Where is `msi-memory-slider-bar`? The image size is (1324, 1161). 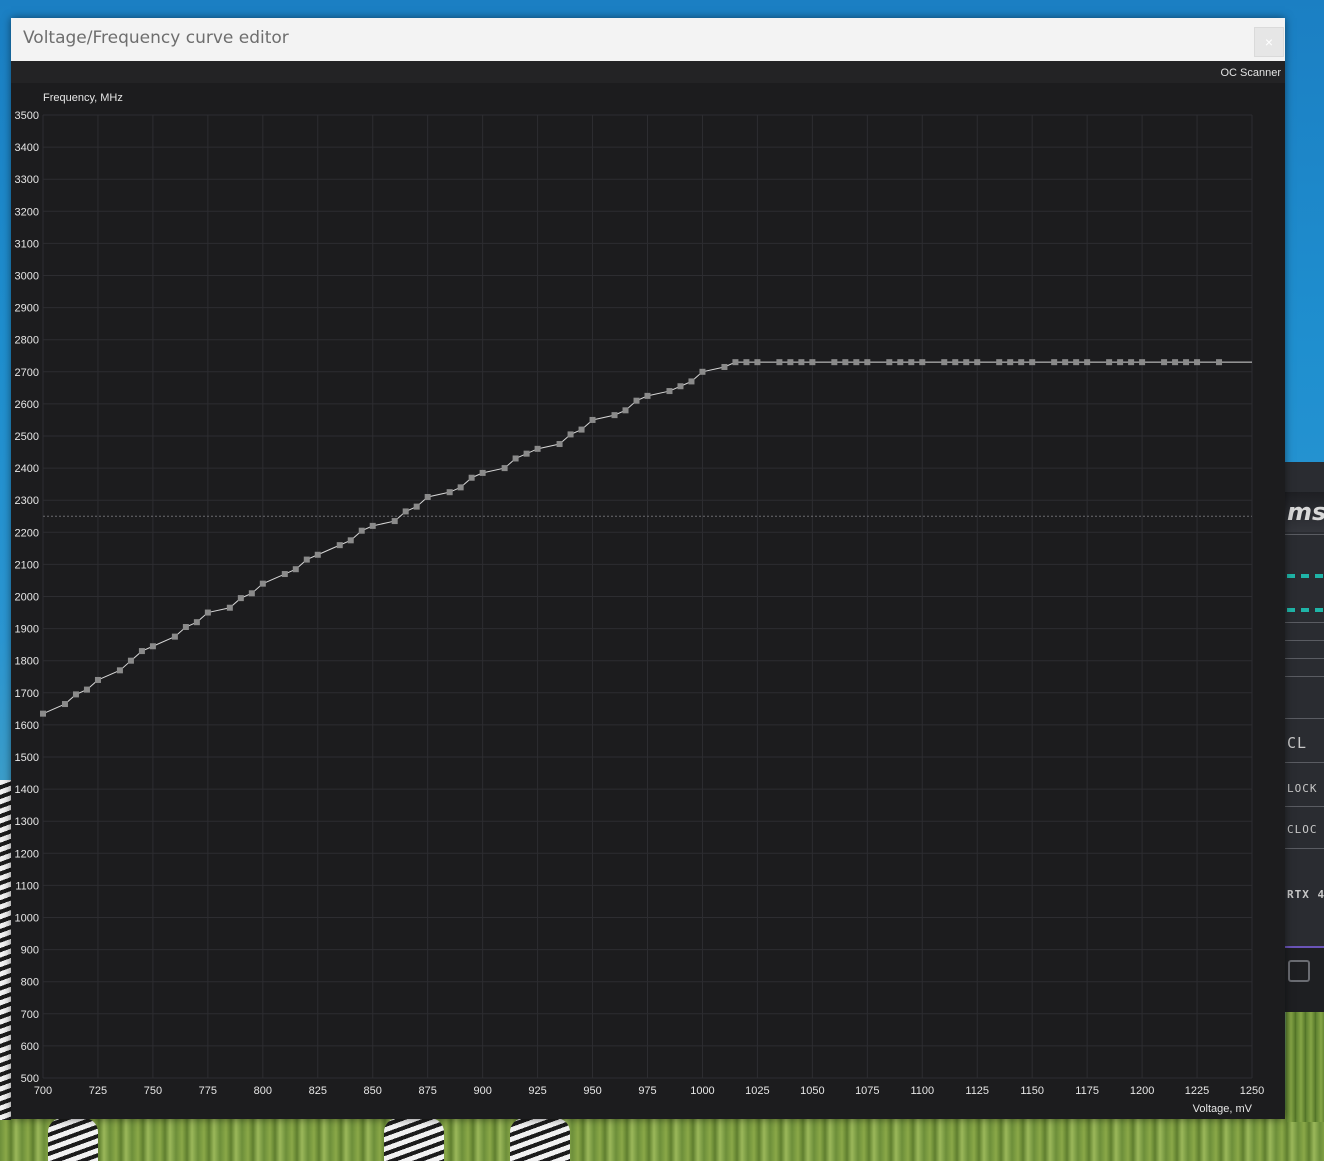
msi-memory-slider-bar is located at coordinates (1305, 610).